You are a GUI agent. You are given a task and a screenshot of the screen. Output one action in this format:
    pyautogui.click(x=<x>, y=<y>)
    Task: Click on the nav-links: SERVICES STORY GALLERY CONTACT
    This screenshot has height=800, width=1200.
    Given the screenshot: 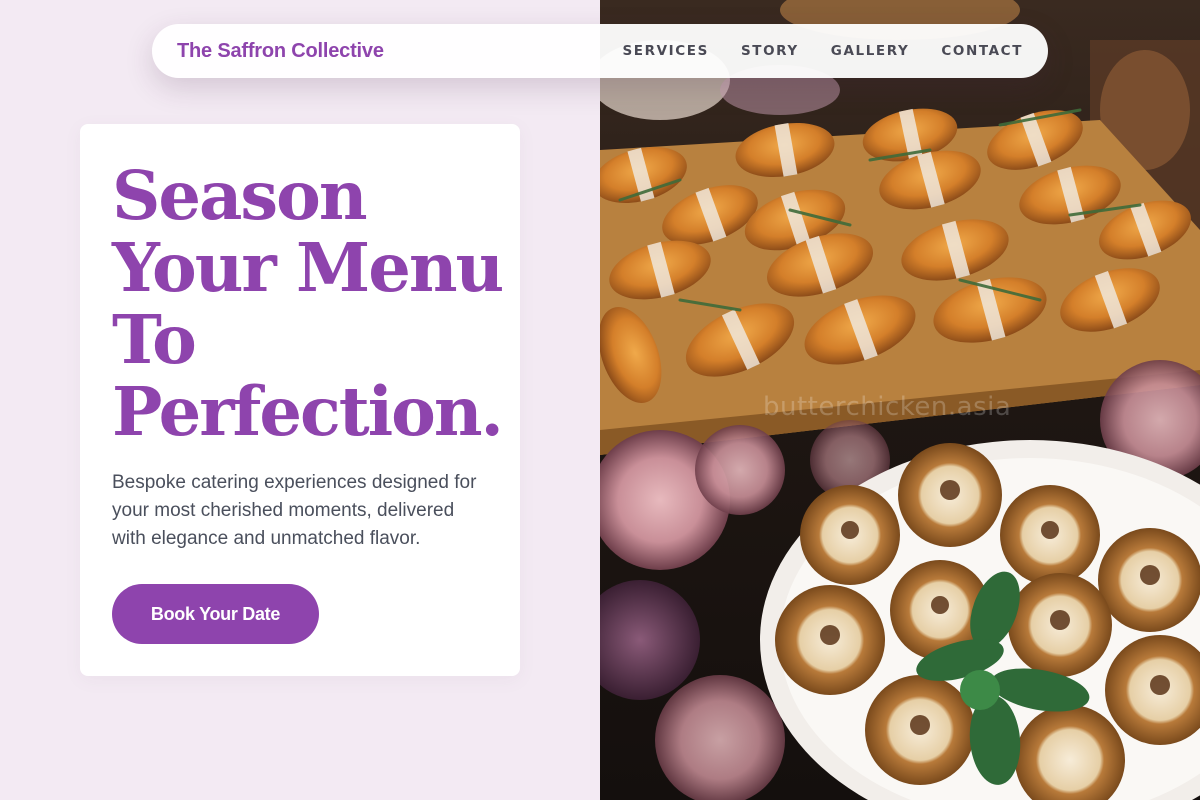 What is the action you would take?
    pyautogui.click(x=822, y=51)
    